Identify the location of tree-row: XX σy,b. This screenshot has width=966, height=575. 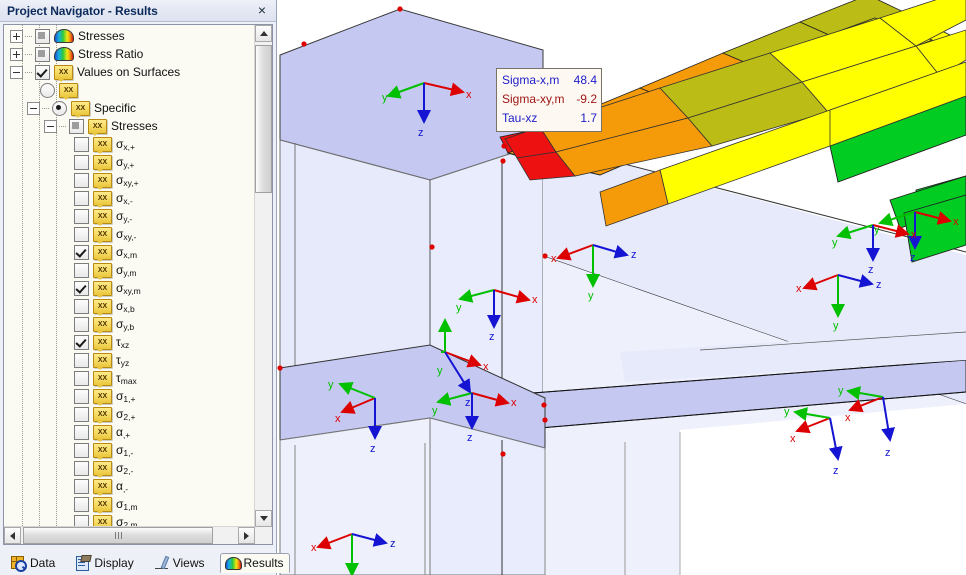
(129, 324).